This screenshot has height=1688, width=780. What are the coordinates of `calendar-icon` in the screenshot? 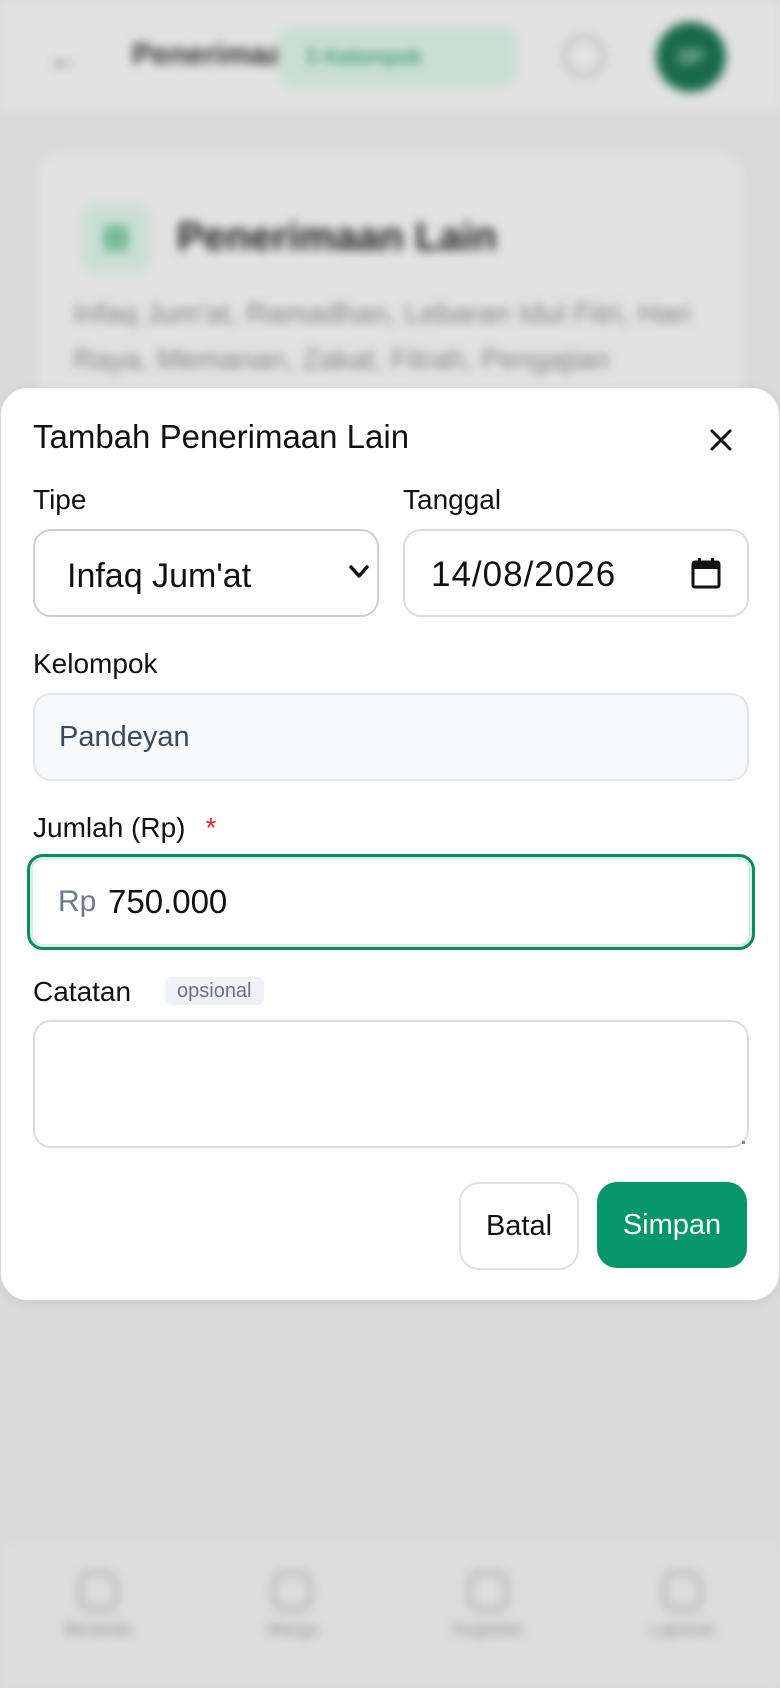 It's located at (706, 575).